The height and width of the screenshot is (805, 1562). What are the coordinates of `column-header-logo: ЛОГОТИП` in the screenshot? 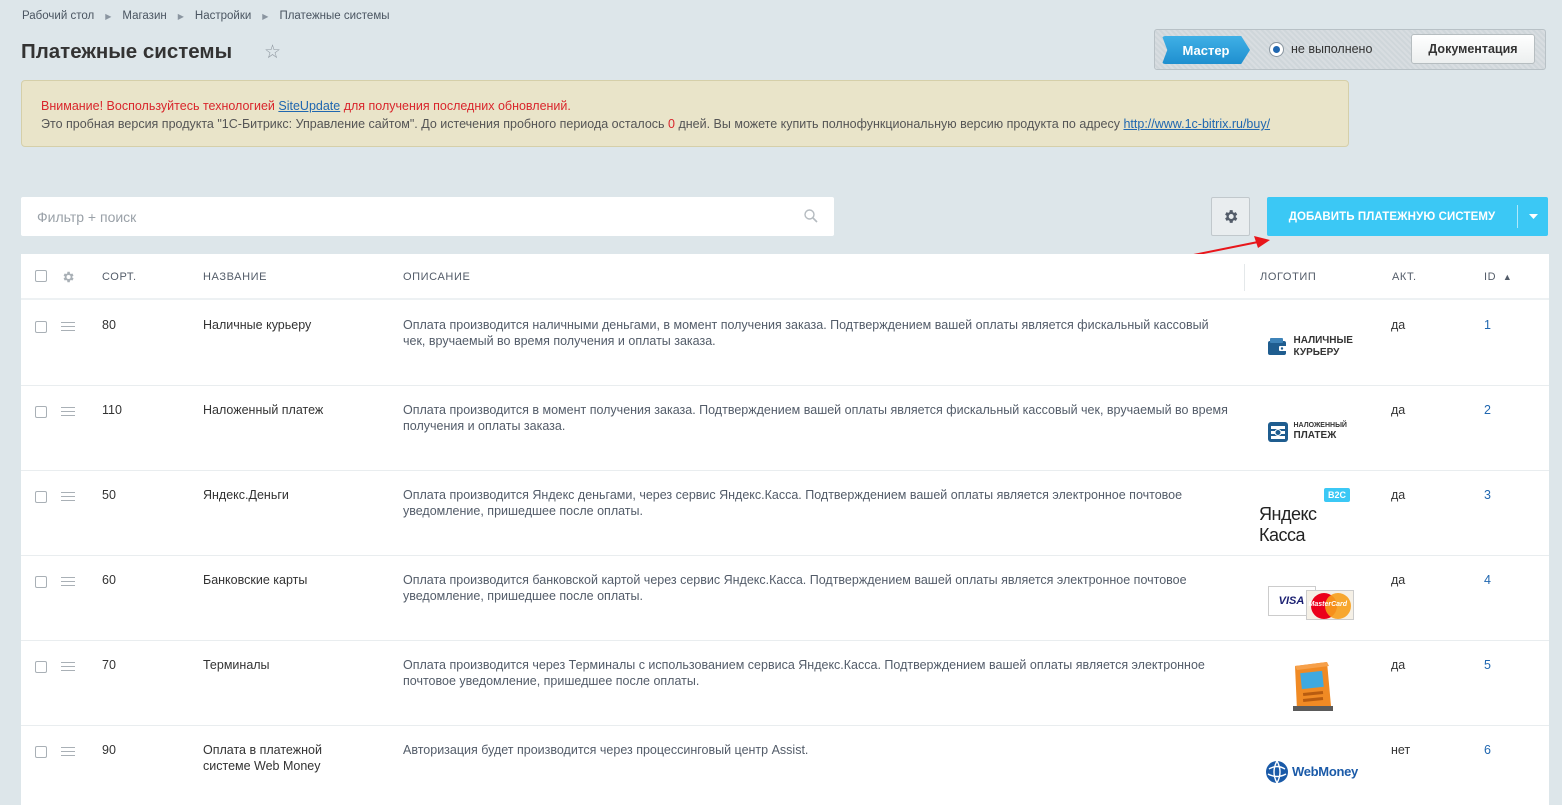 It's located at (1288, 277).